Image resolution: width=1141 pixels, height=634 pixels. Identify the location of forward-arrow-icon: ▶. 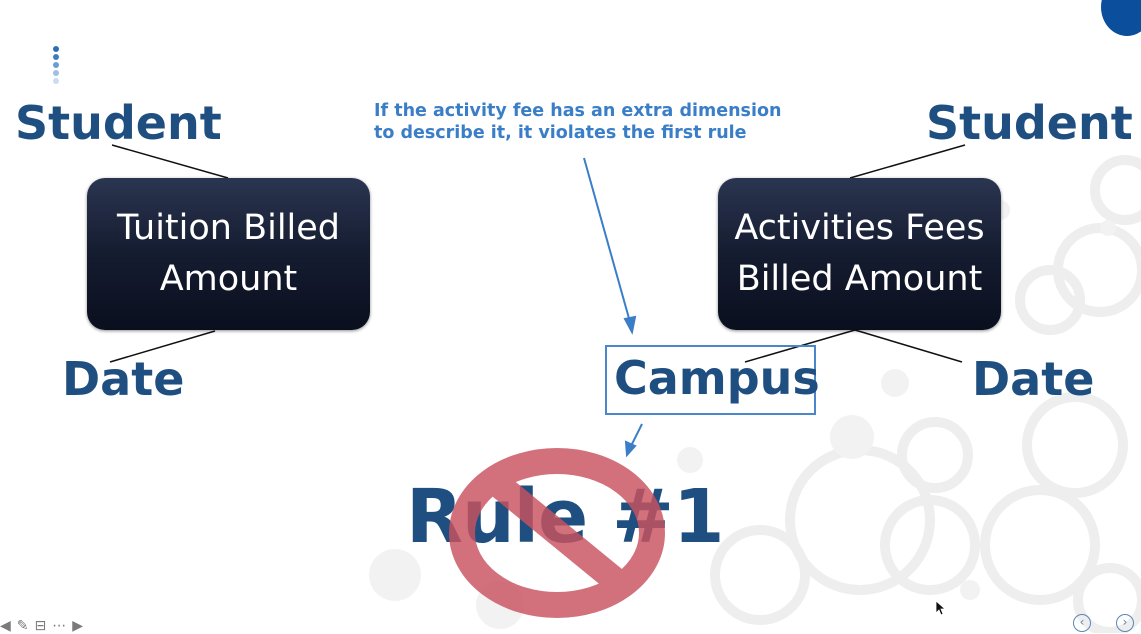
(77, 626).